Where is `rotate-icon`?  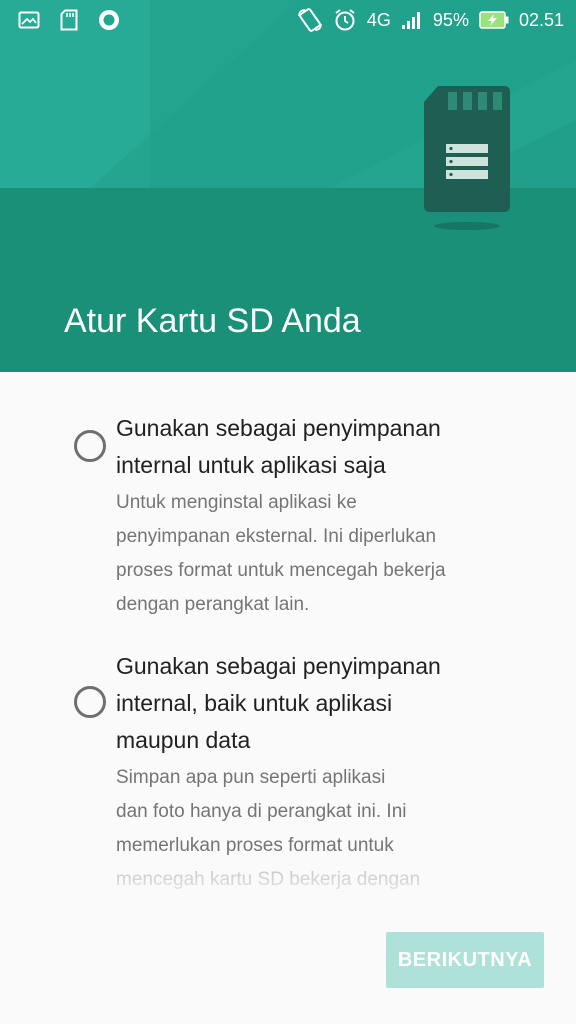 rotate-icon is located at coordinates (310, 20).